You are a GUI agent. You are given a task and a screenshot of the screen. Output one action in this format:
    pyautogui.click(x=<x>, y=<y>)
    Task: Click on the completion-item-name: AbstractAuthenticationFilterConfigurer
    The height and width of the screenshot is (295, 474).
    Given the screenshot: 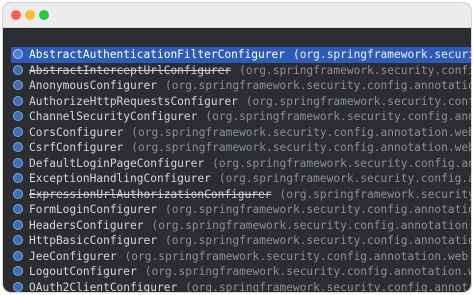 What is the action you would take?
    pyautogui.click(x=157, y=54)
    